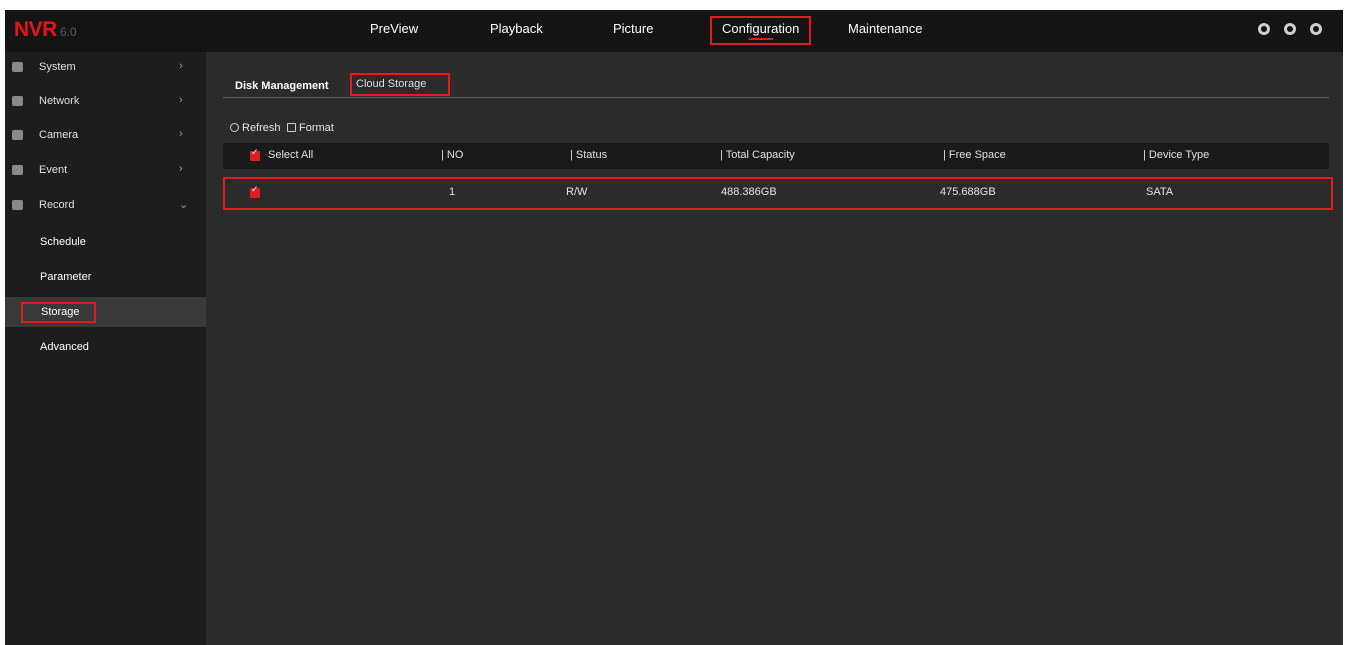 This screenshot has height=645, width=1352. Describe the element at coordinates (63, 242) in the screenshot. I see `sidebar-subitem-label: Schedule` at that location.